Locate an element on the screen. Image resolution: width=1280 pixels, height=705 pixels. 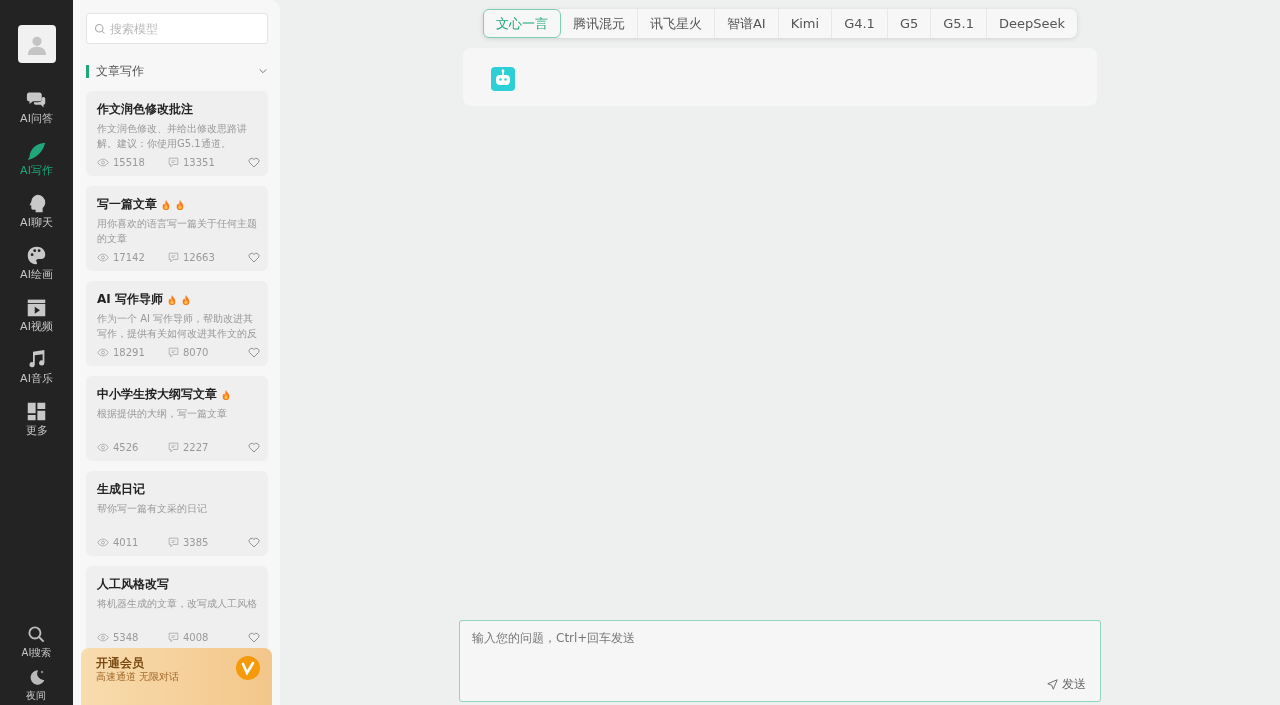
view-count: 17142 is located at coordinates (129, 257).